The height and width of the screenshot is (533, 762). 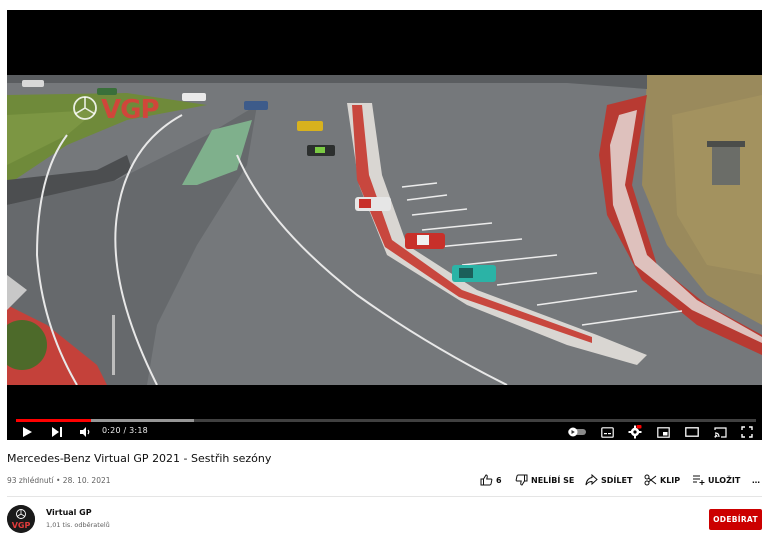 I want to click on volume-icon, so click(x=85, y=432).